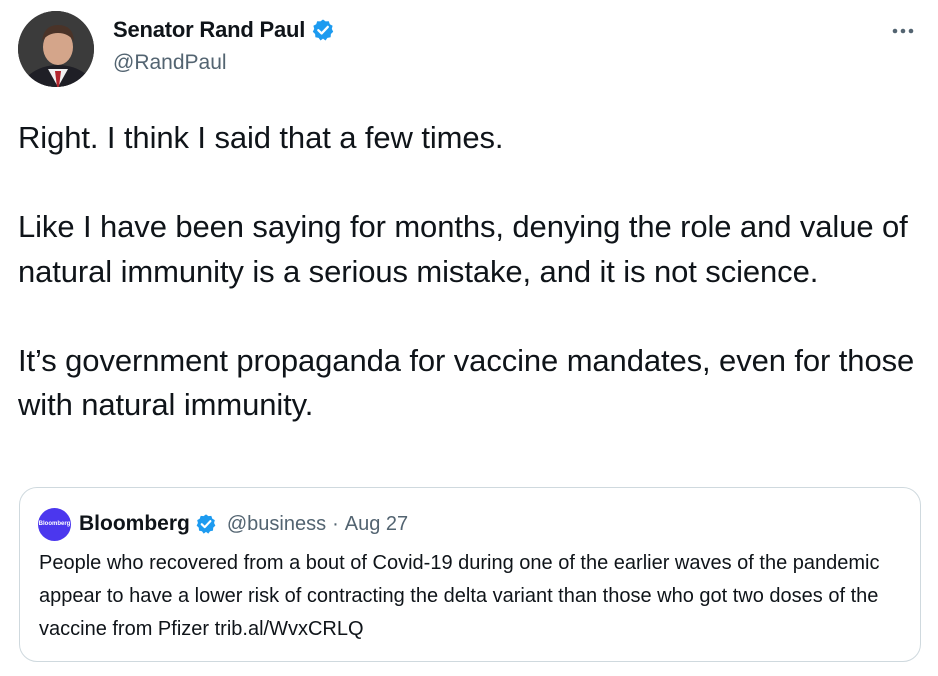 The image size is (938, 676). I want to click on more-options-button, so click(903, 31).